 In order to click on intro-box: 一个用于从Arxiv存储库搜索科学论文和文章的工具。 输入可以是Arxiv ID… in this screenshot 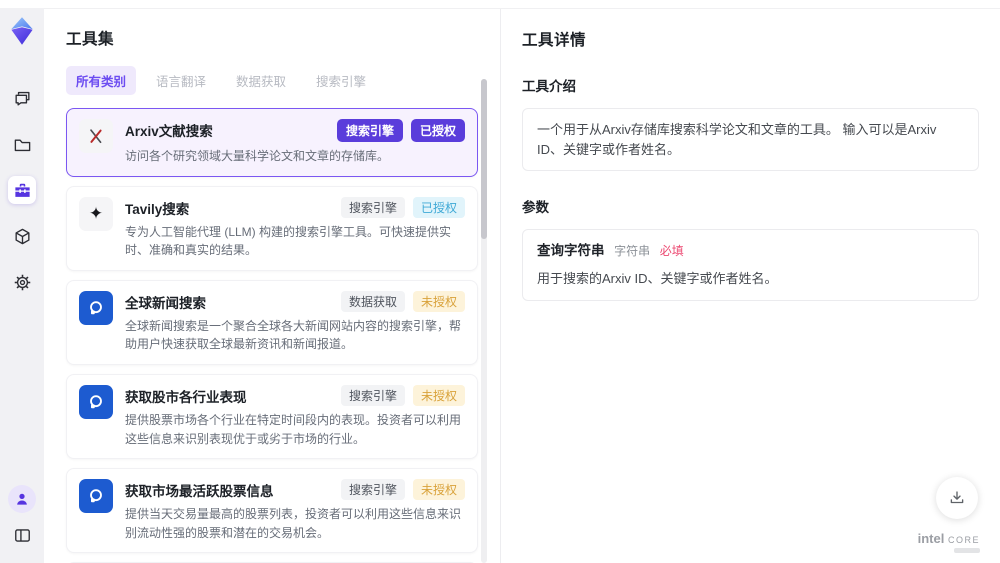, I will do `click(750, 139)`.